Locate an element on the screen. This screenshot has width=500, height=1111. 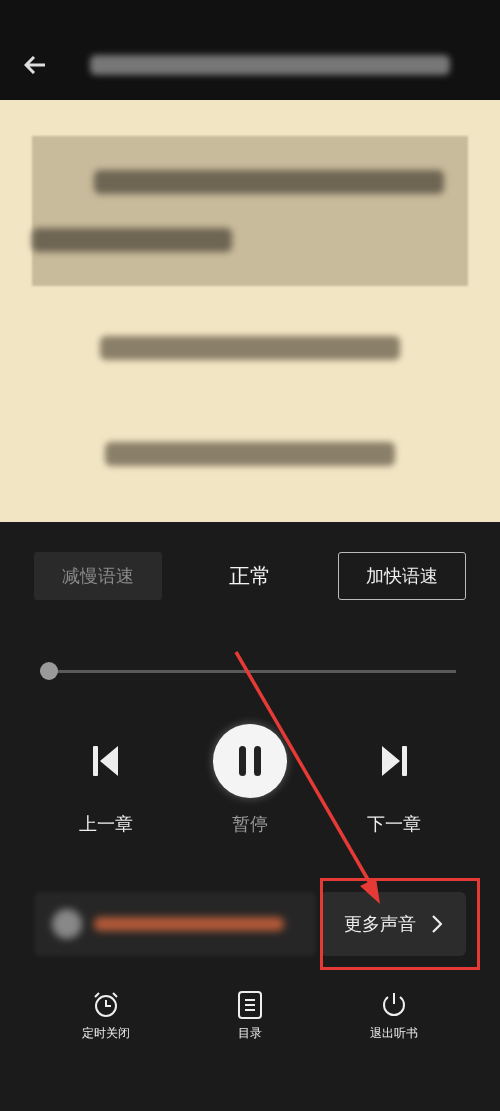
contents-tool-button: 目录 is located at coordinates (250, 1016).